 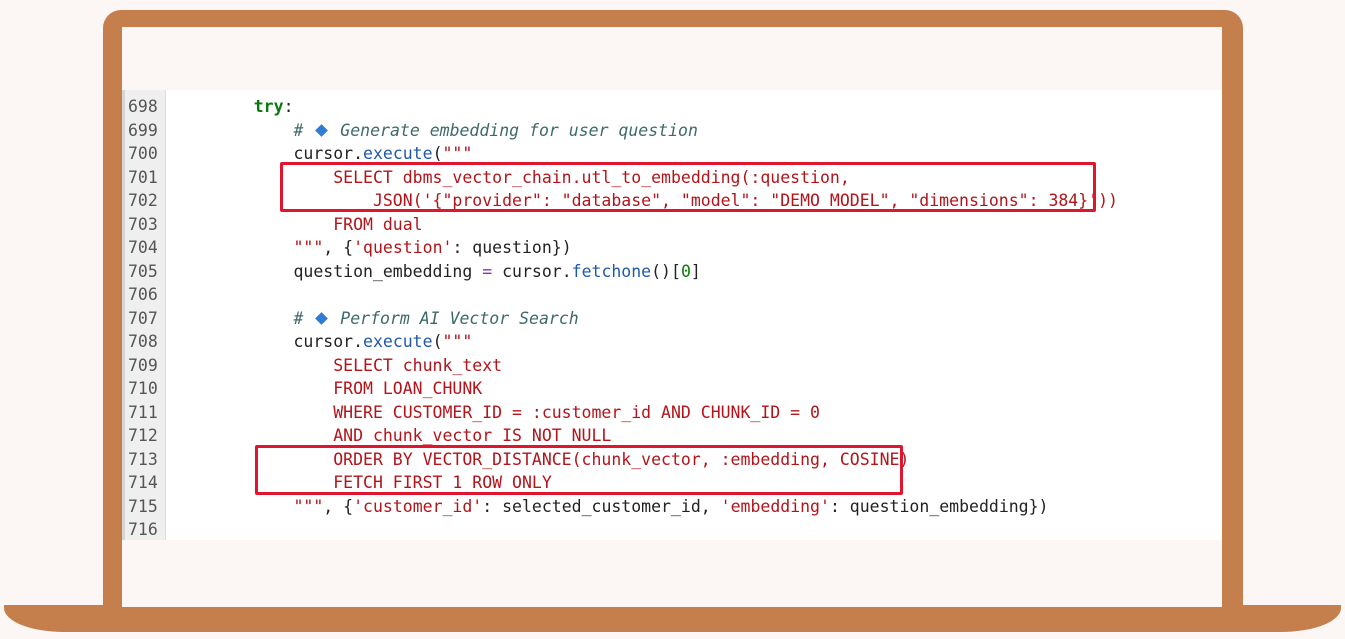 What do you see at coordinates (143, 294) in the screenshot?
I see `line-number: 706` at bounding box center [143, 294].